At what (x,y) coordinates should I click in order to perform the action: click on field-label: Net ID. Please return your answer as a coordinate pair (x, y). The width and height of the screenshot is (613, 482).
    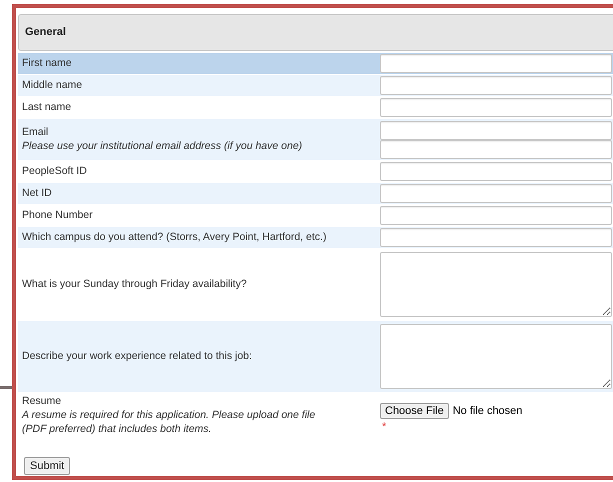
    Looking at the image, I should click on (37, 193).